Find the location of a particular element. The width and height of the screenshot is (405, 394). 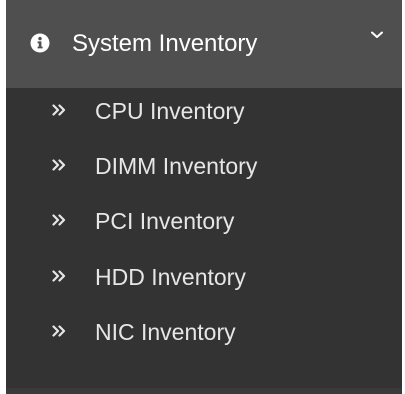

sidebar-item-hdd-inventory: HDD Inventory is located at coordinates (204, 280).